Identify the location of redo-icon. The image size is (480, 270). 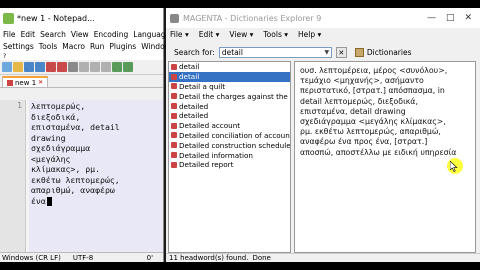
(128, 67).